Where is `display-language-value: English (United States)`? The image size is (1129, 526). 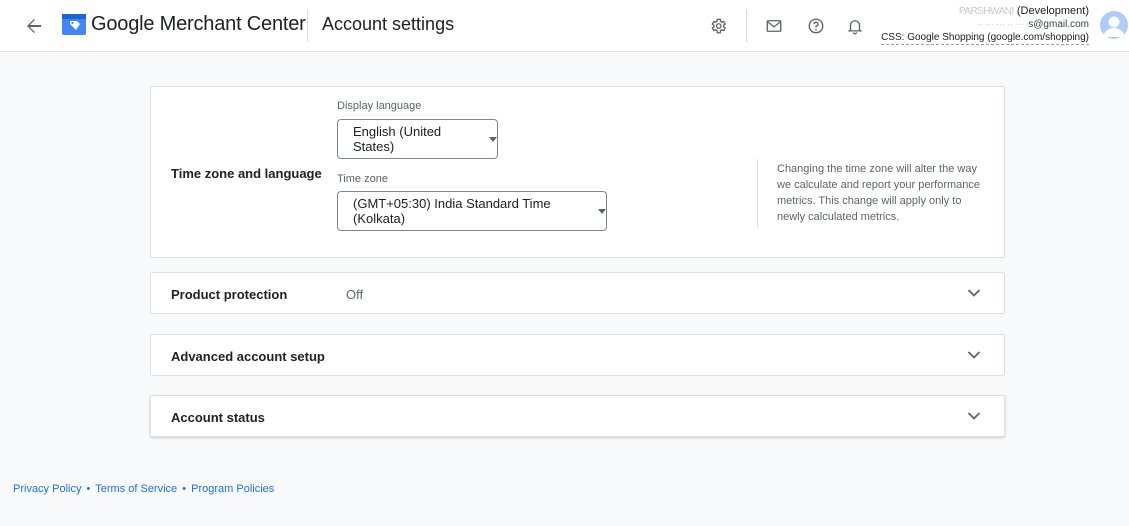
display-language-value: English (United States) is located at coordinates (397, 139).